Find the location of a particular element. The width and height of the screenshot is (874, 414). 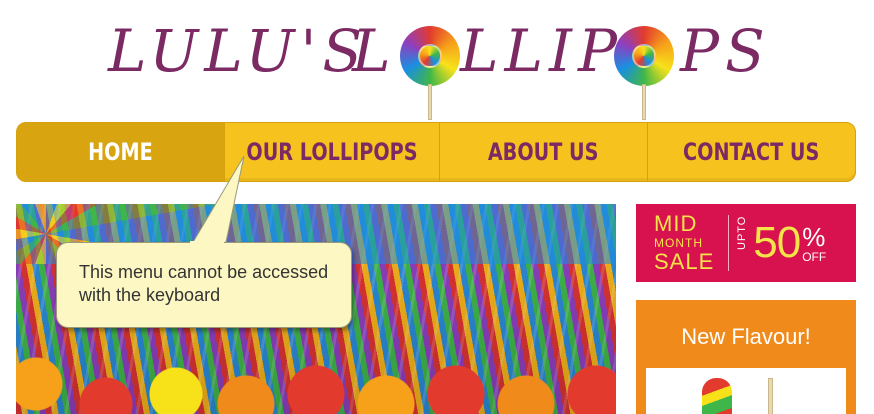

nav-item-label: ABOUT US is located at coordinates (543, 152).